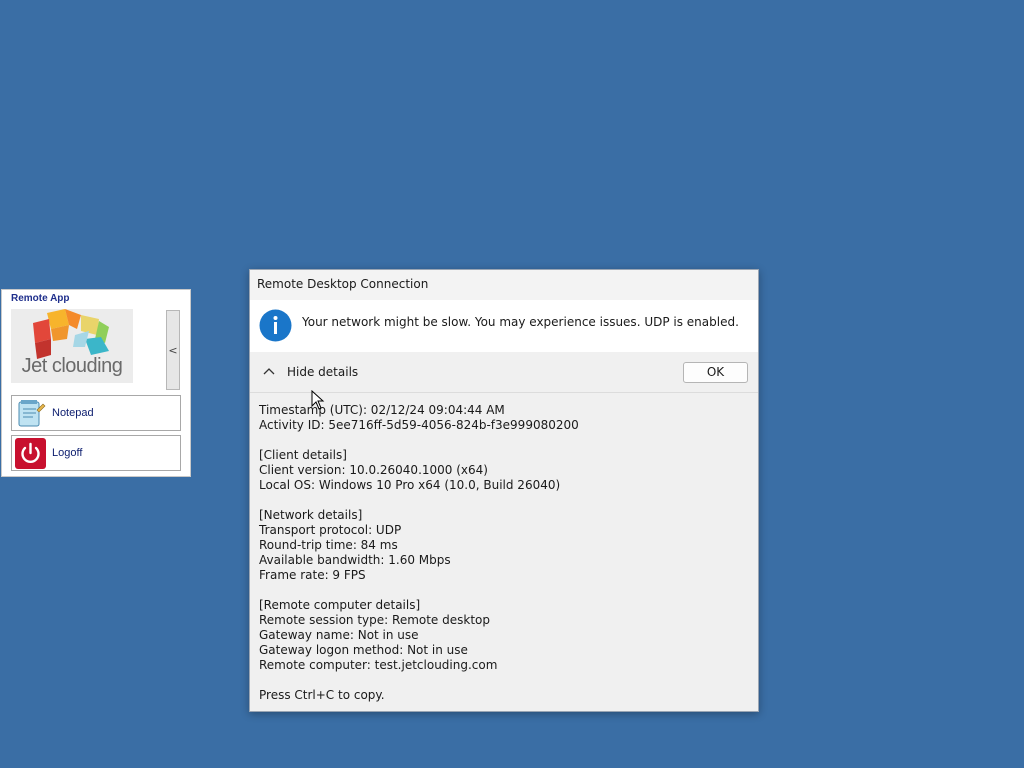  What do you see at coordinates (340, 605) in the screenshot?
I see `detail-section-header: [Remote computer details]` at bounding box center [340, 605].